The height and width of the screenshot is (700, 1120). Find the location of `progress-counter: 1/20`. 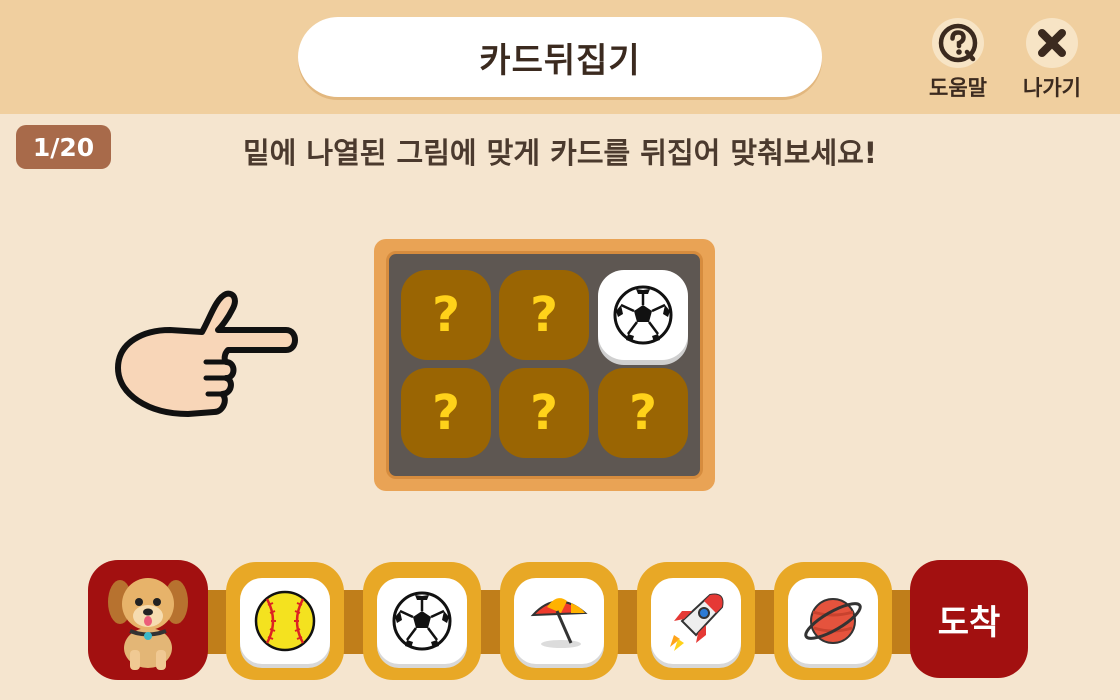

progress-counter: 1/20 is located at coordinates (63, 147).